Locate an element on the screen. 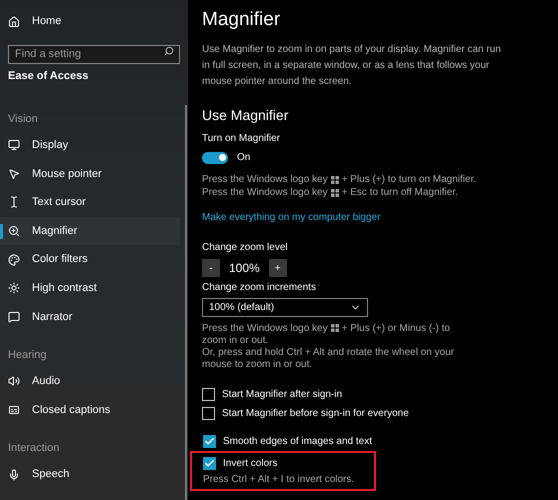 The width and height of the screenshot is (558, 500). speaker-icon is located at coordinates (14, 381).